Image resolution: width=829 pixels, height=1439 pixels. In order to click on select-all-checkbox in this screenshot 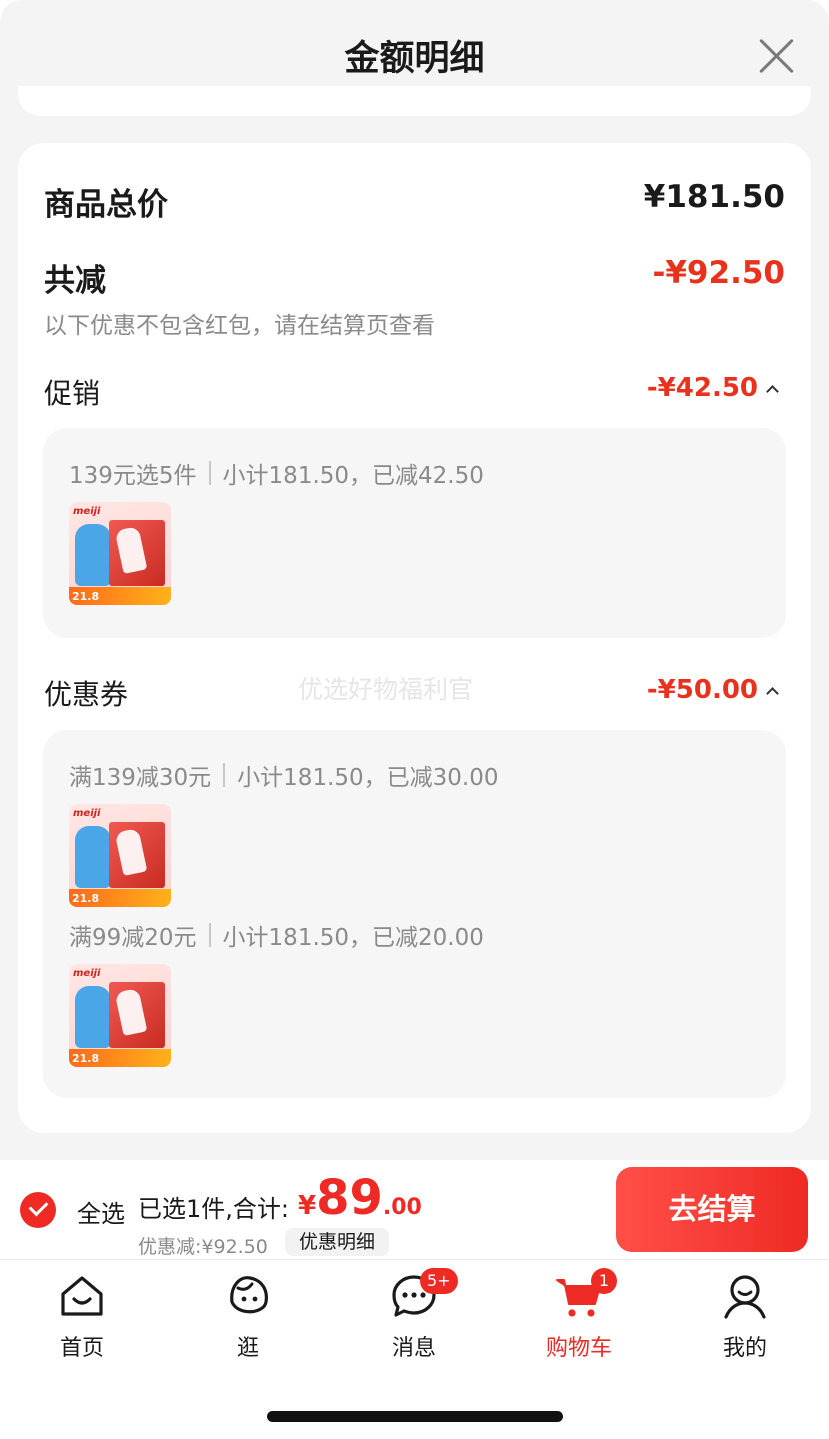, I will do `click(38, 1210)`.